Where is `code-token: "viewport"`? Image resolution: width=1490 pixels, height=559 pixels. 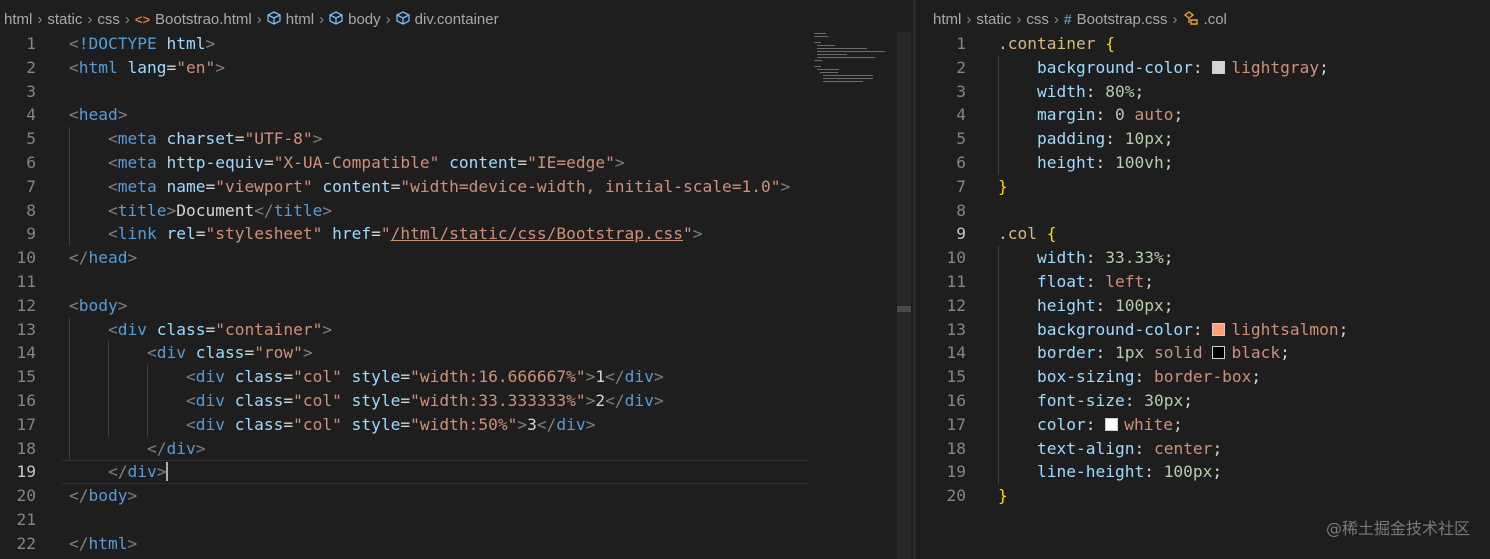
code-token: "viewport" is located at coordinates (269, 186).